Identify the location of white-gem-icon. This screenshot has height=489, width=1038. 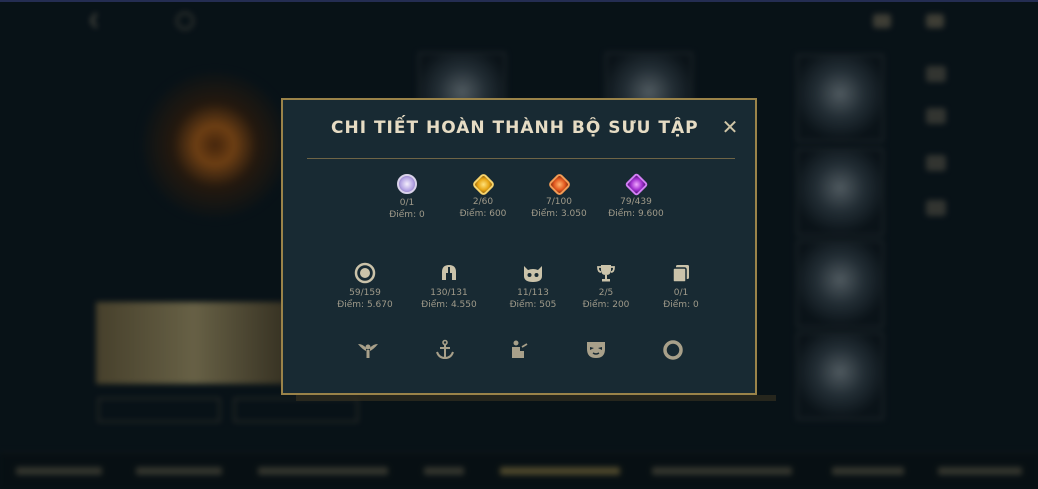
(407, 184).